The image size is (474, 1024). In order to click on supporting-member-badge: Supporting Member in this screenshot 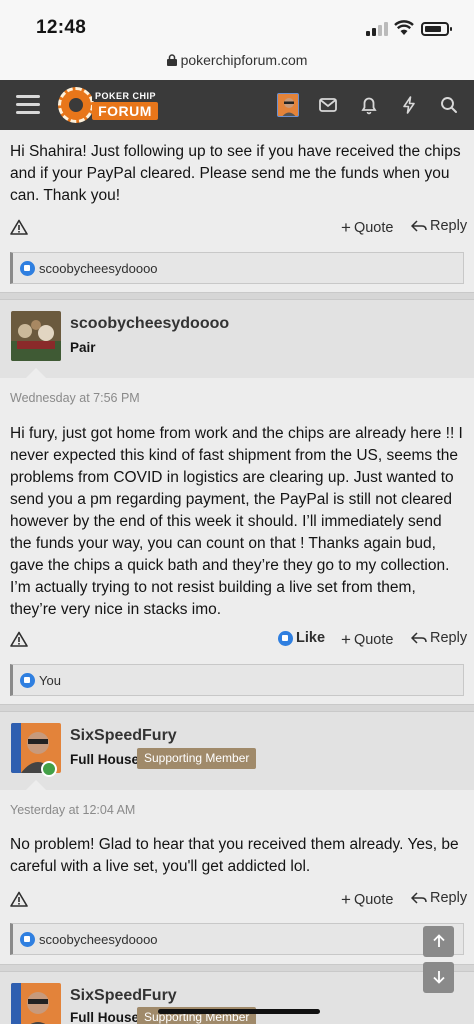, I will do `click(197, 758)`.